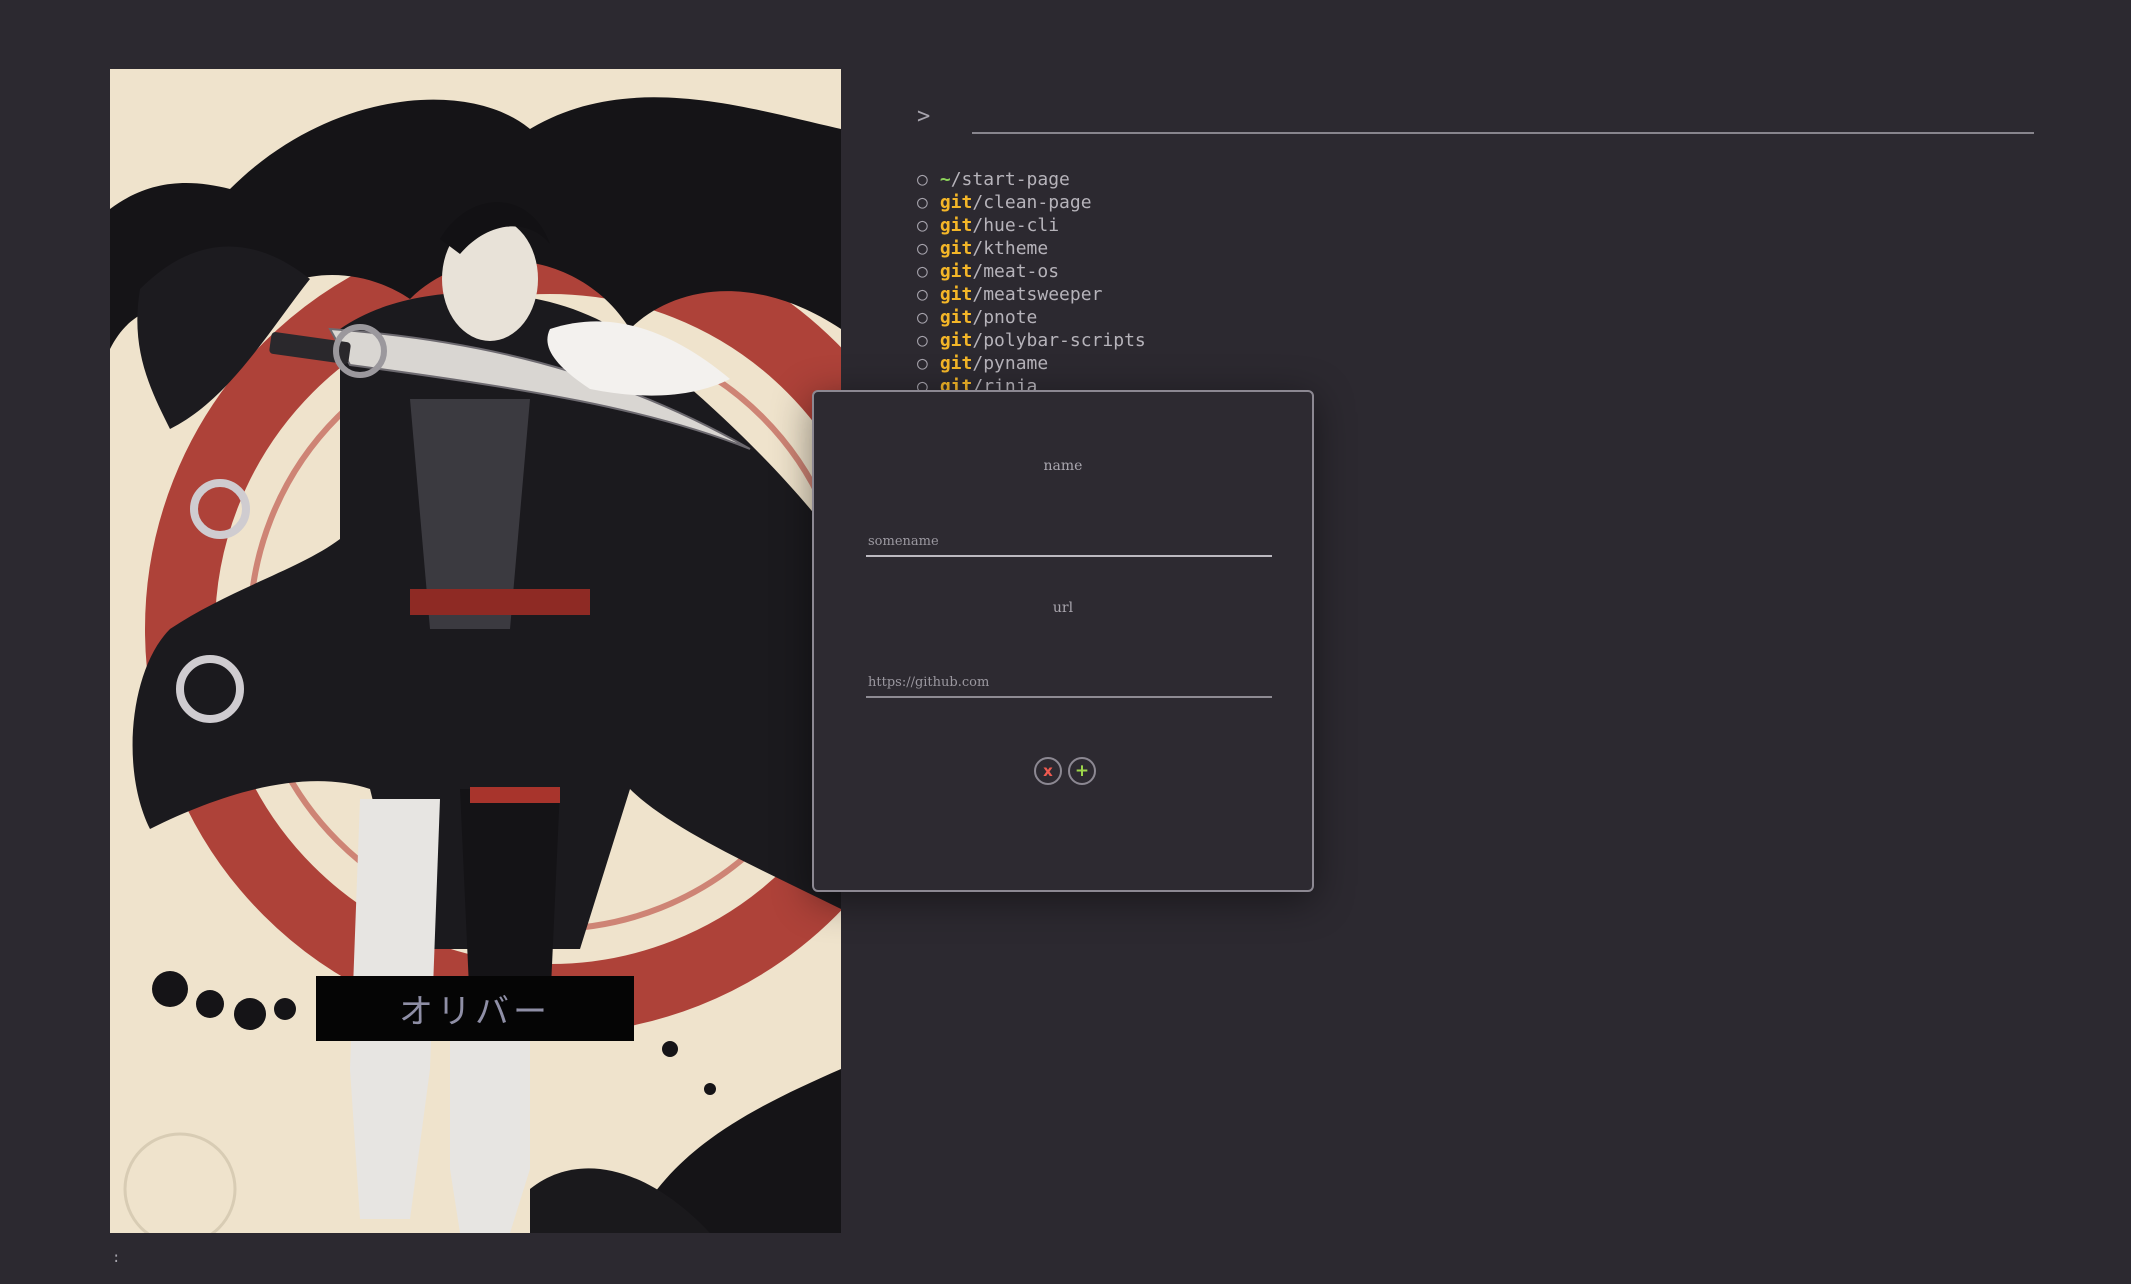 Image resolution: width=2131 pixels, height=1284 pixels. I want to click on list-item: ○ git/polybar-scripts, so click(1031, 340).